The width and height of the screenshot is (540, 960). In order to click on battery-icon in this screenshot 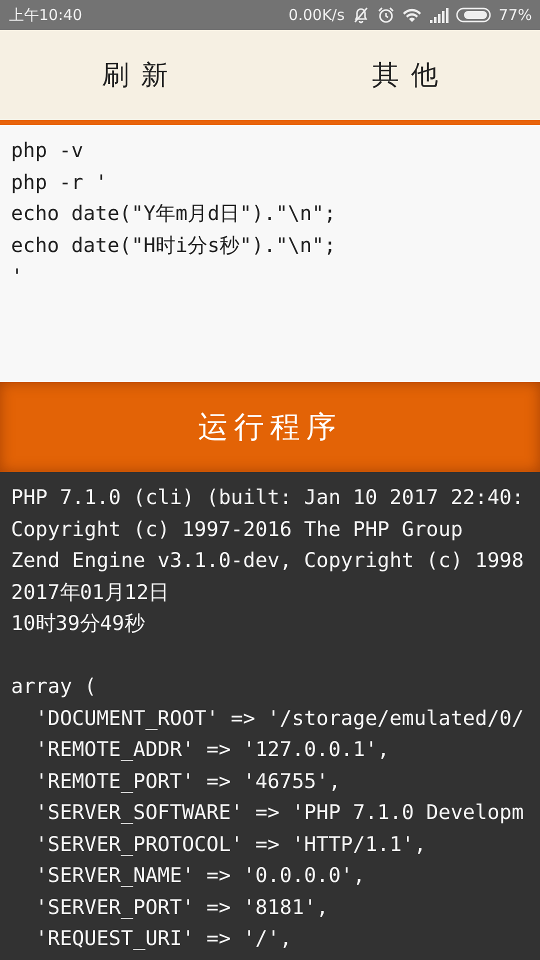, I will do `click(474, 15)`.